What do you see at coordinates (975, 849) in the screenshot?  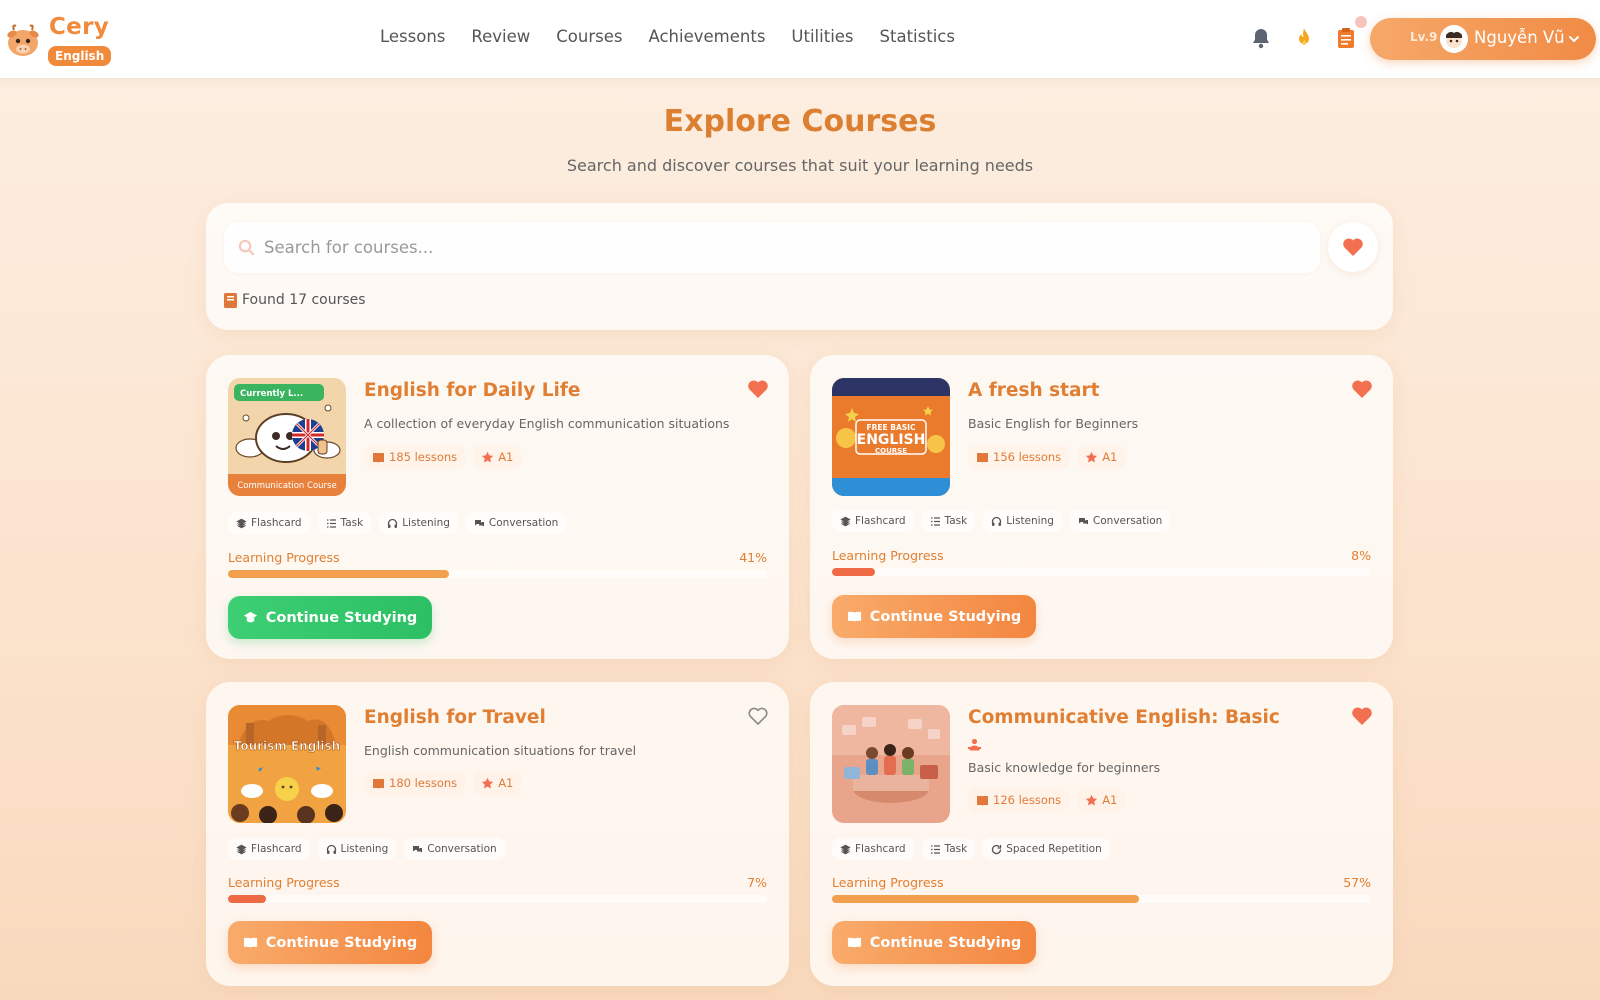 I see `feature-list: Flashcard Task Spaced Repetition` at bounding box center [975, 849].